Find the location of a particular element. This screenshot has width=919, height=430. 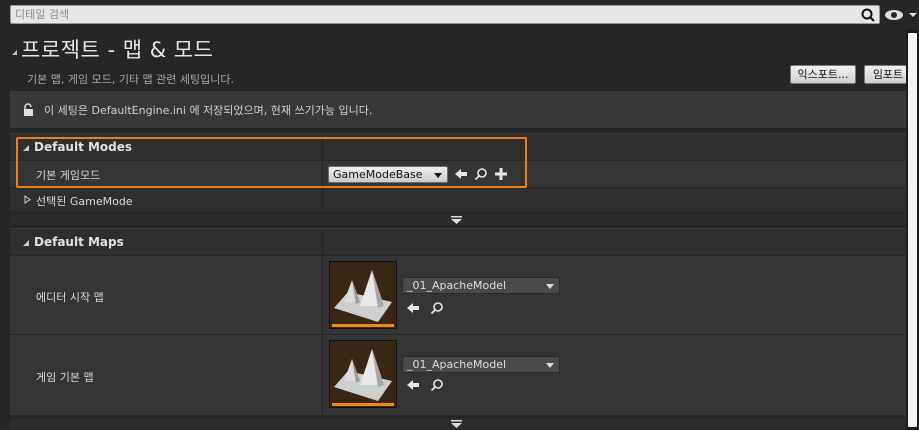

row-label: 에디터 시작 맵 is located at coordinates (70, 297).